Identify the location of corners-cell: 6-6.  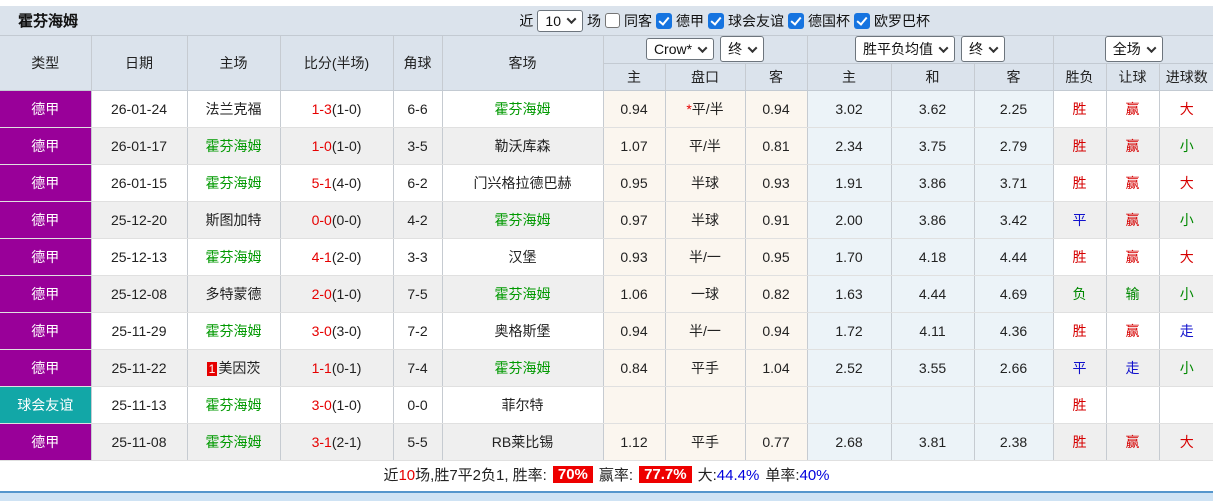
(418, 109).